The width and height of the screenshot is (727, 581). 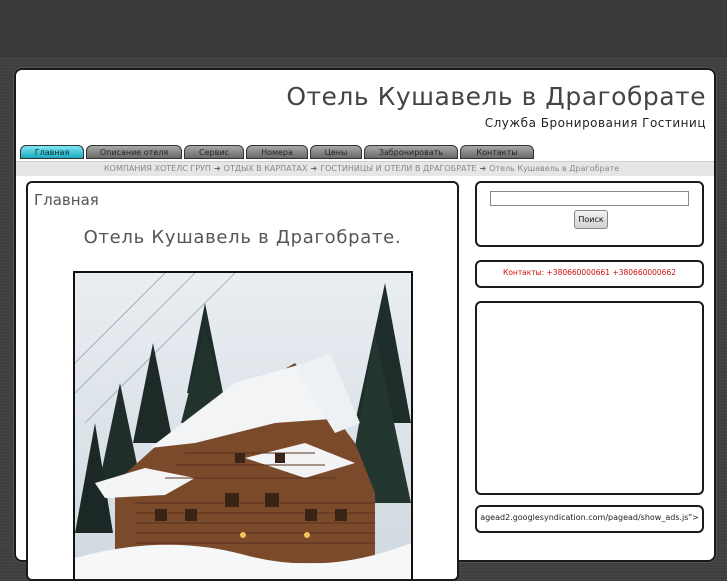 I want to click on nav-tab-service: Сервис, so click(x=214, y=152).